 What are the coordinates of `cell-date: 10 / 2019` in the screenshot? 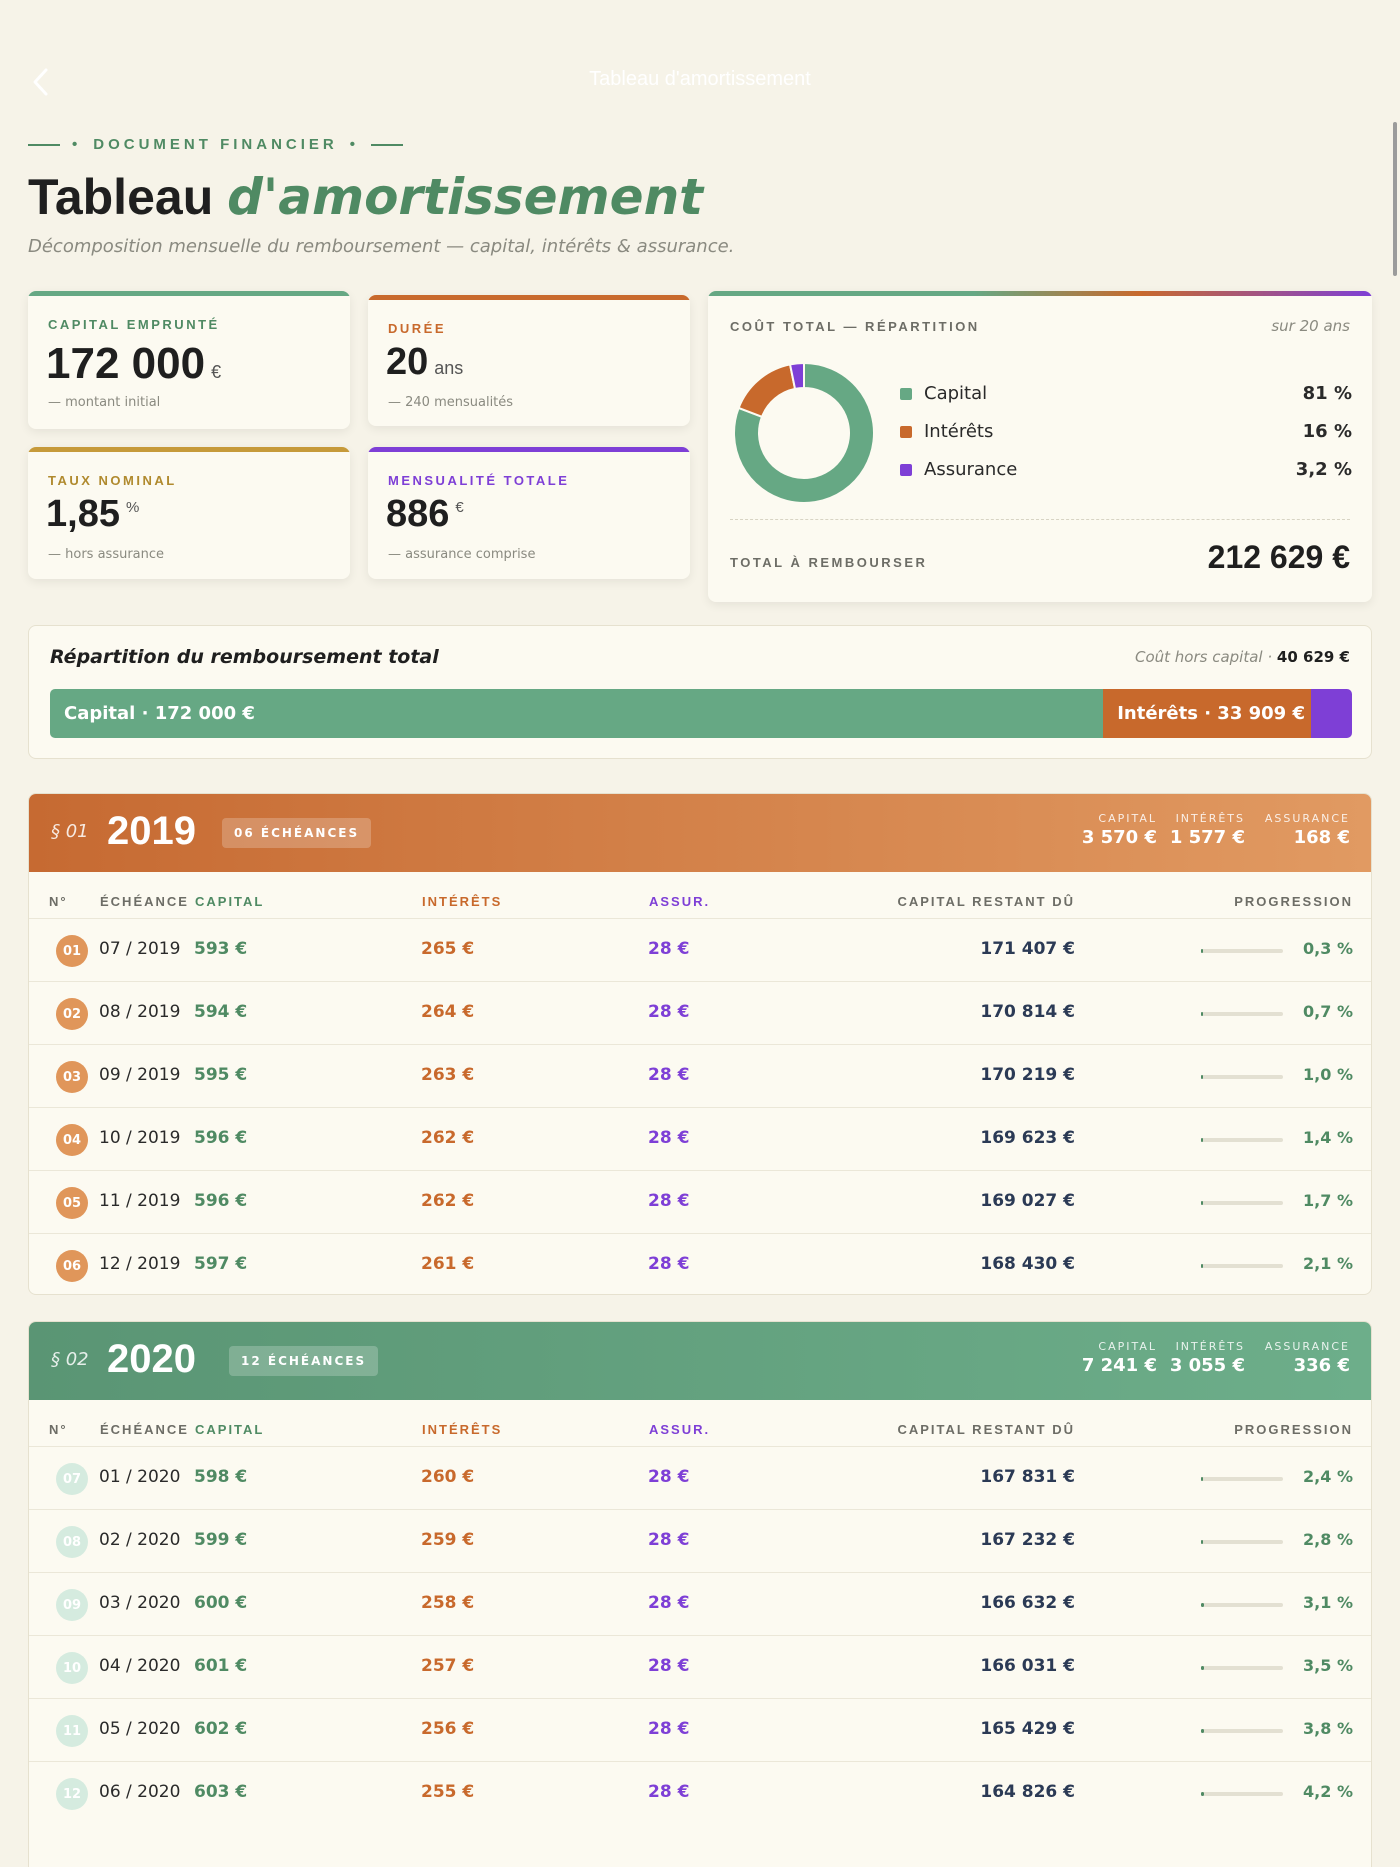 It's located at (140, 1138).